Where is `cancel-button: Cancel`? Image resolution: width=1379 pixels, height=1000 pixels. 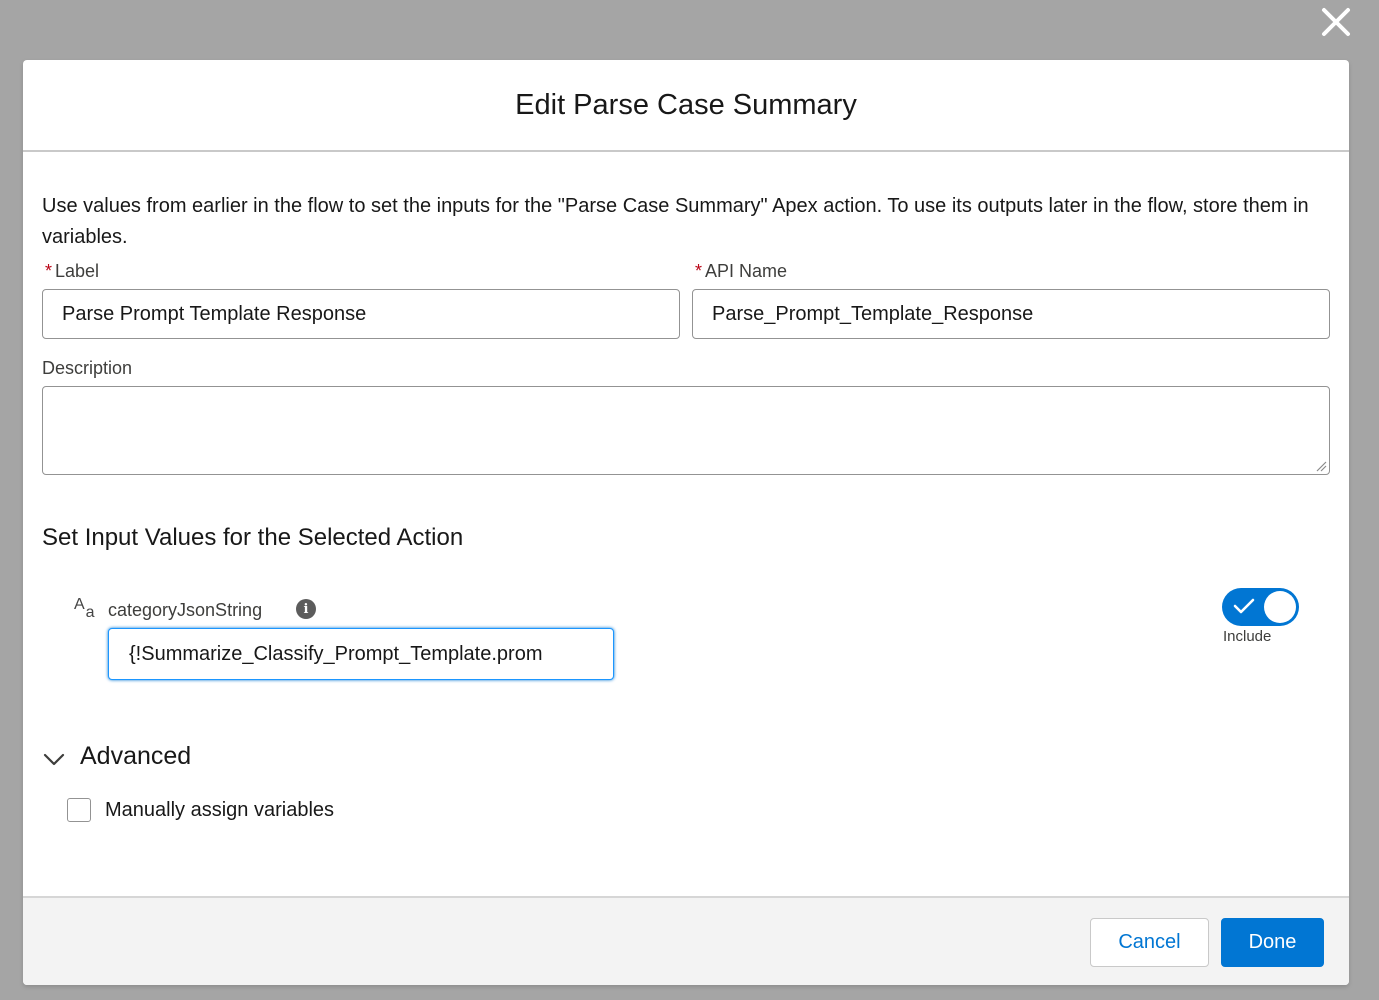 cancel-button: Cancel is located at coordinates (1149, 942).